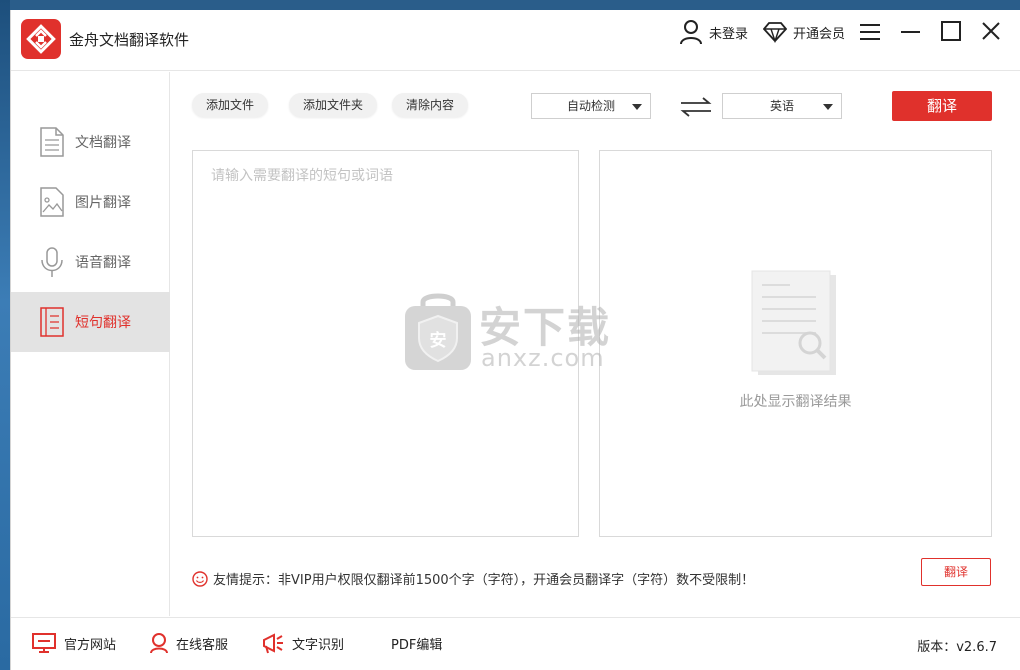 The height and width of the screenshot is (670, 1020). What do you see at coordinates (103, 203) in the screenshot?
I see `sidebar-item-label: 图片翻译` at bounding box center [103, 203].